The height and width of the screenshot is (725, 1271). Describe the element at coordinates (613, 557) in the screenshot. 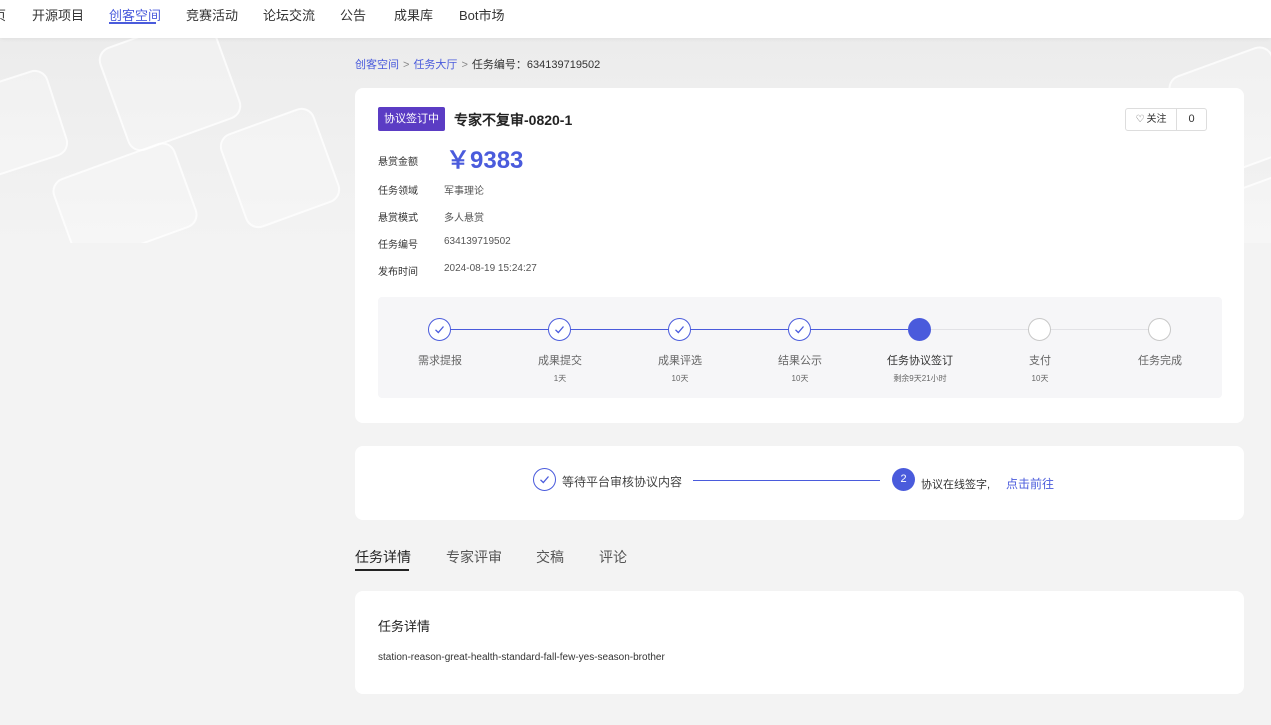

I see `tab-comments: 评论` at that location.